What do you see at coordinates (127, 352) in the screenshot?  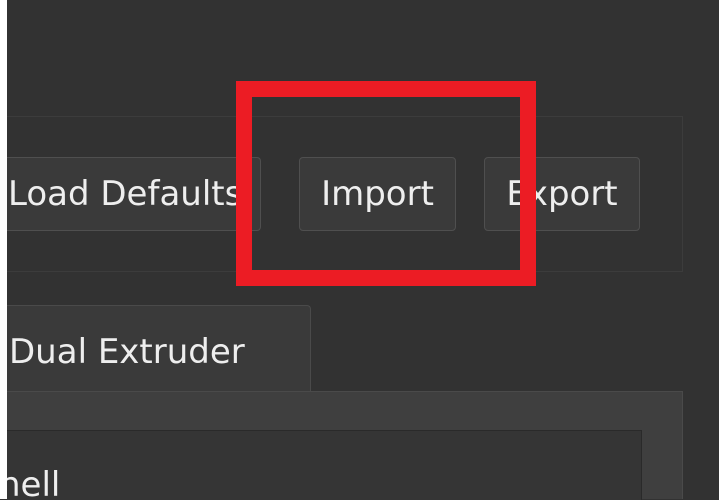 I see `tab-label: Dual Extruder` at bounding box center [127, 352].